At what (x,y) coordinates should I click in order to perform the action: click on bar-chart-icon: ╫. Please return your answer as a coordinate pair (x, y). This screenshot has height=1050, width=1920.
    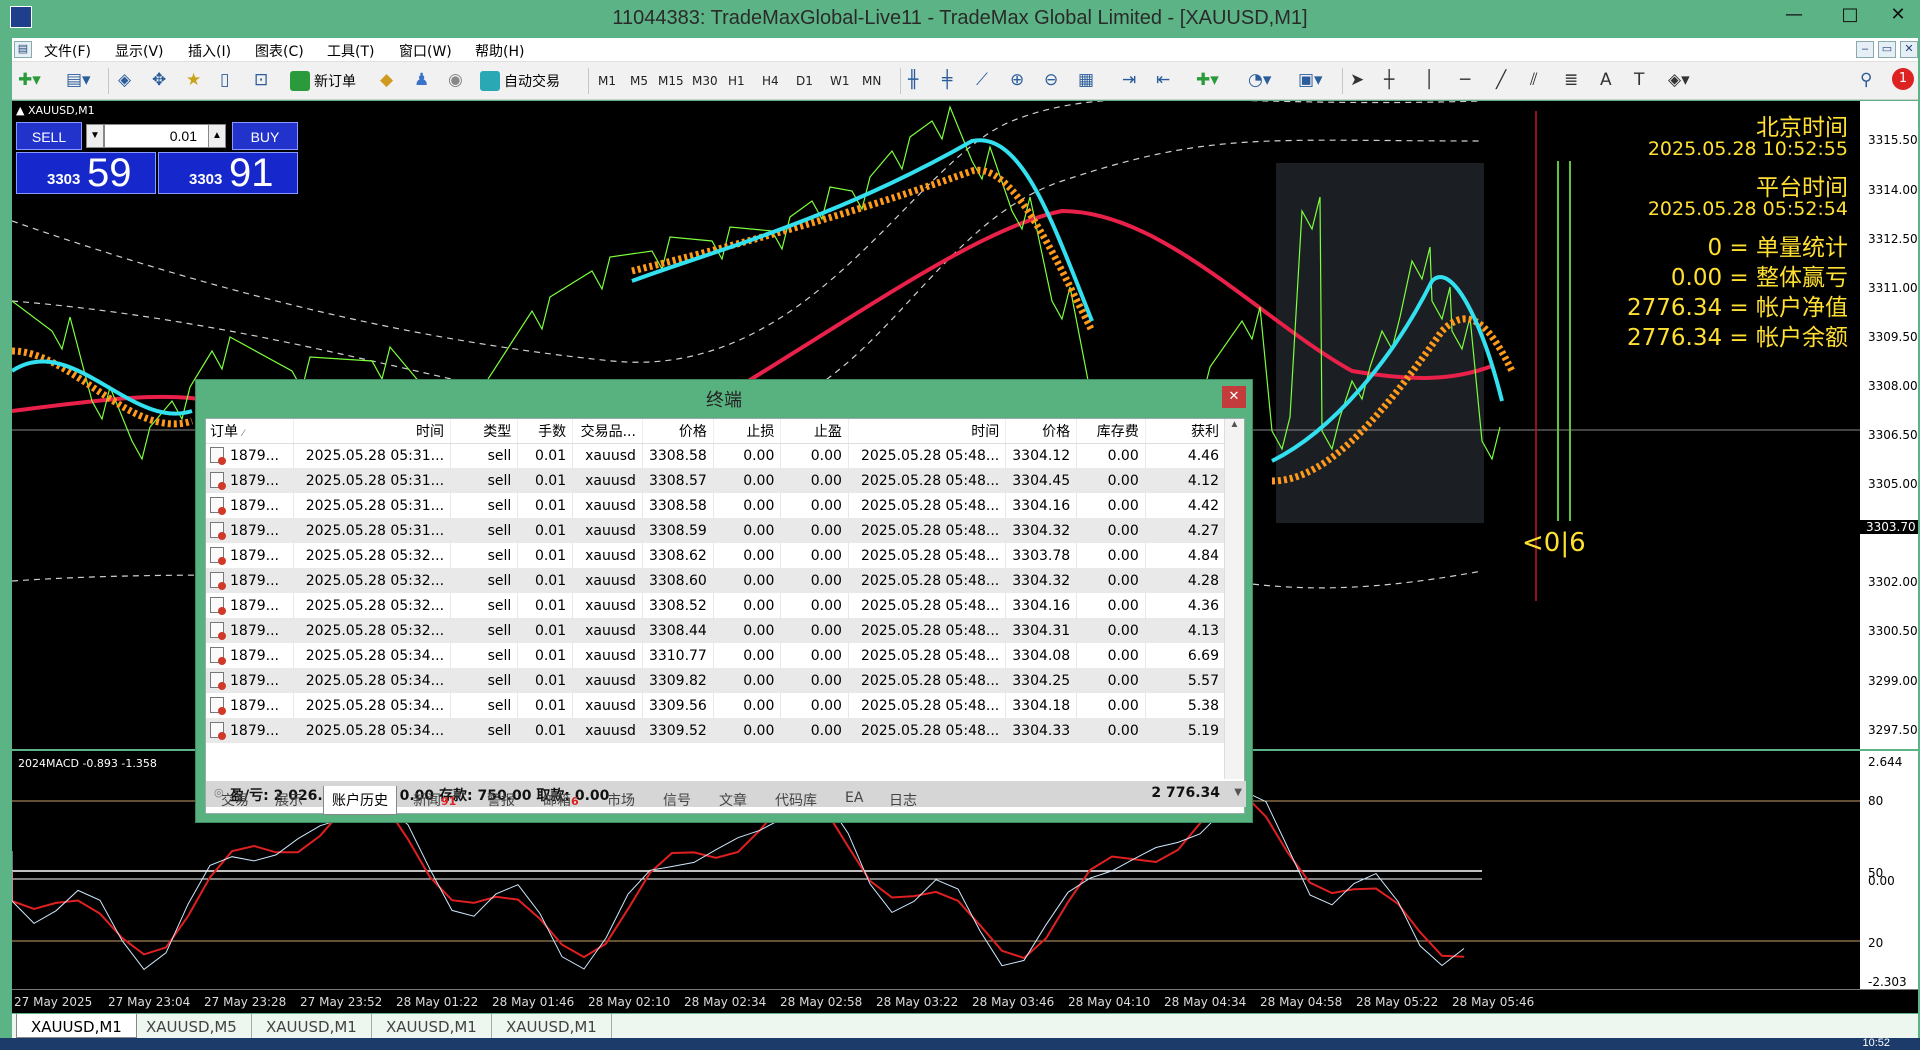
    Looking at the image, I should click on (913, 80).